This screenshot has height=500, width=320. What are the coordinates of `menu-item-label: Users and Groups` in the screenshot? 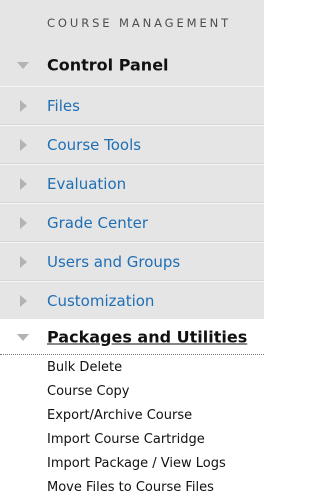 It's located at (113, 262).